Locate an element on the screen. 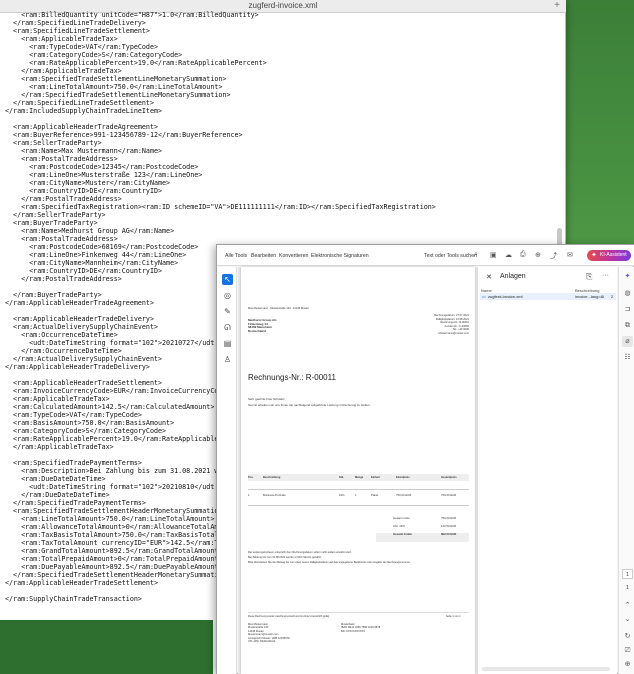 This screenshot has width=634, height=674. chevron-up-icon: ⌃ is located at coordinates (627, 605).